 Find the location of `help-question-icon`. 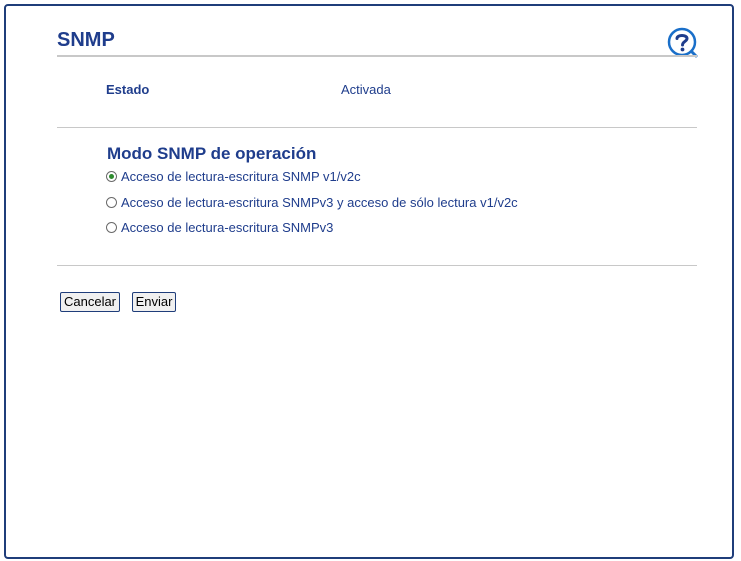

help-question-icon is located at coordinates (682, 42).